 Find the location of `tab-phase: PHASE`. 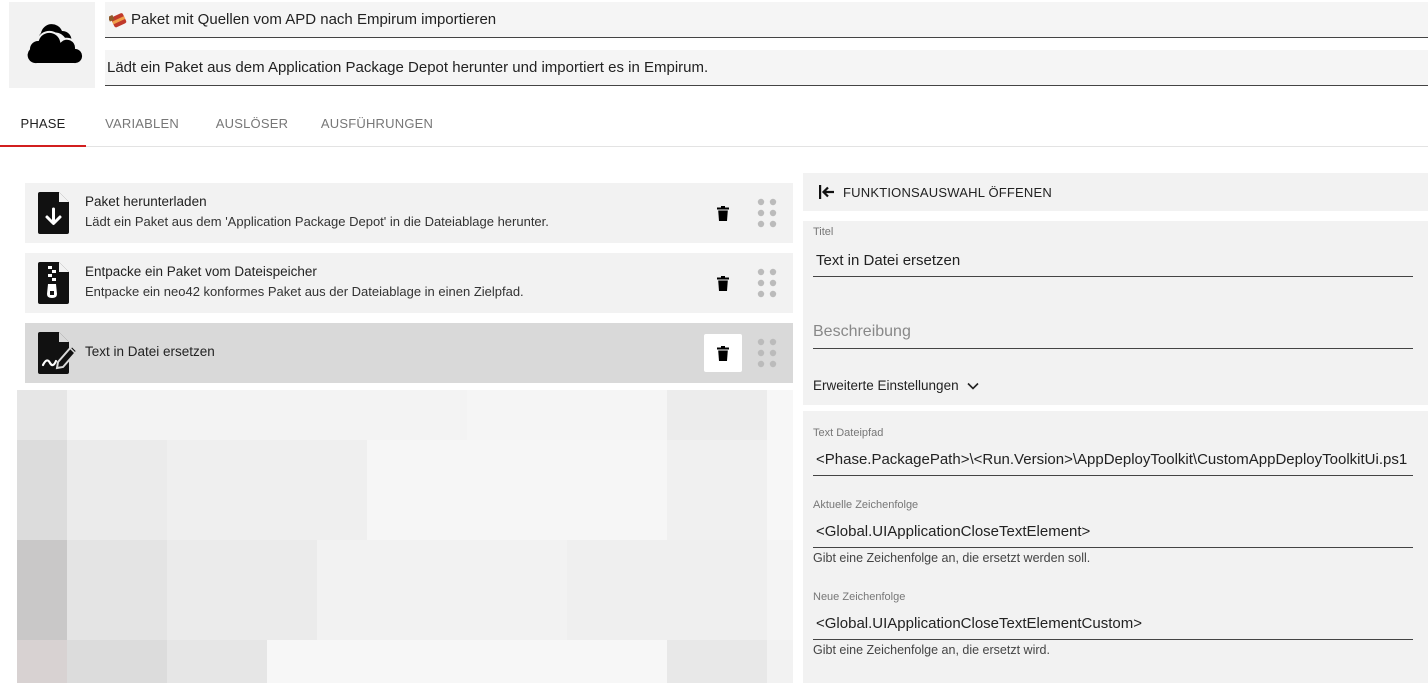

tab-phase: PHASE is located at coordinates (43, 123).